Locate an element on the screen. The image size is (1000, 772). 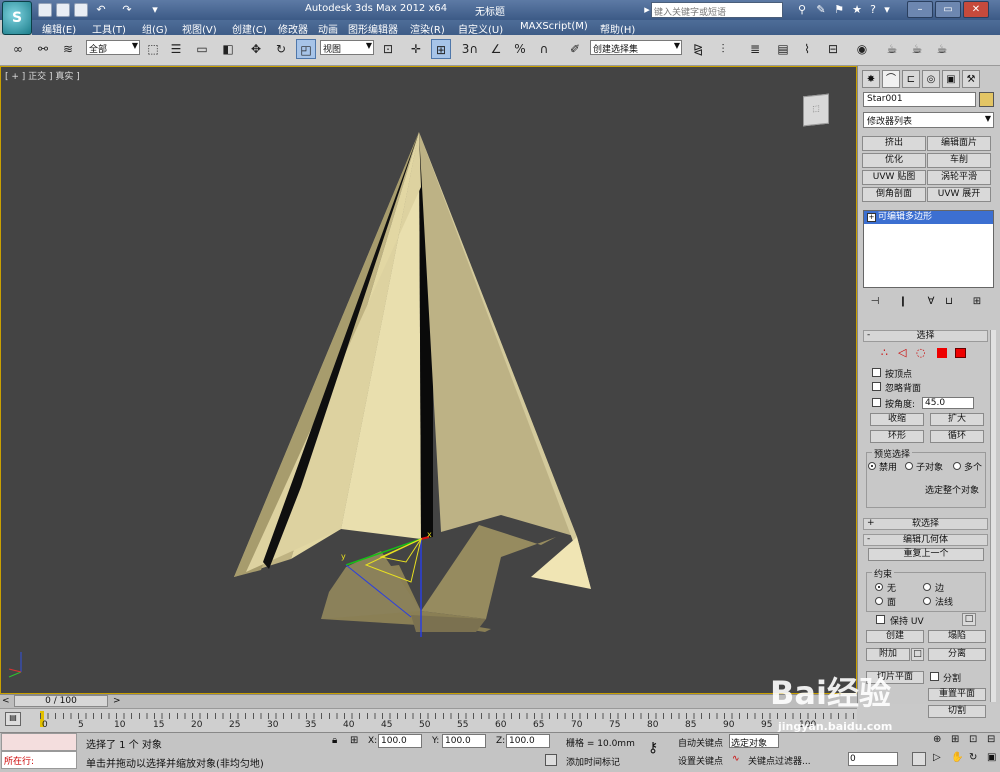
modifier-turbosmooth-button: 涡轮平滑 is located at coordinates (959, 177).